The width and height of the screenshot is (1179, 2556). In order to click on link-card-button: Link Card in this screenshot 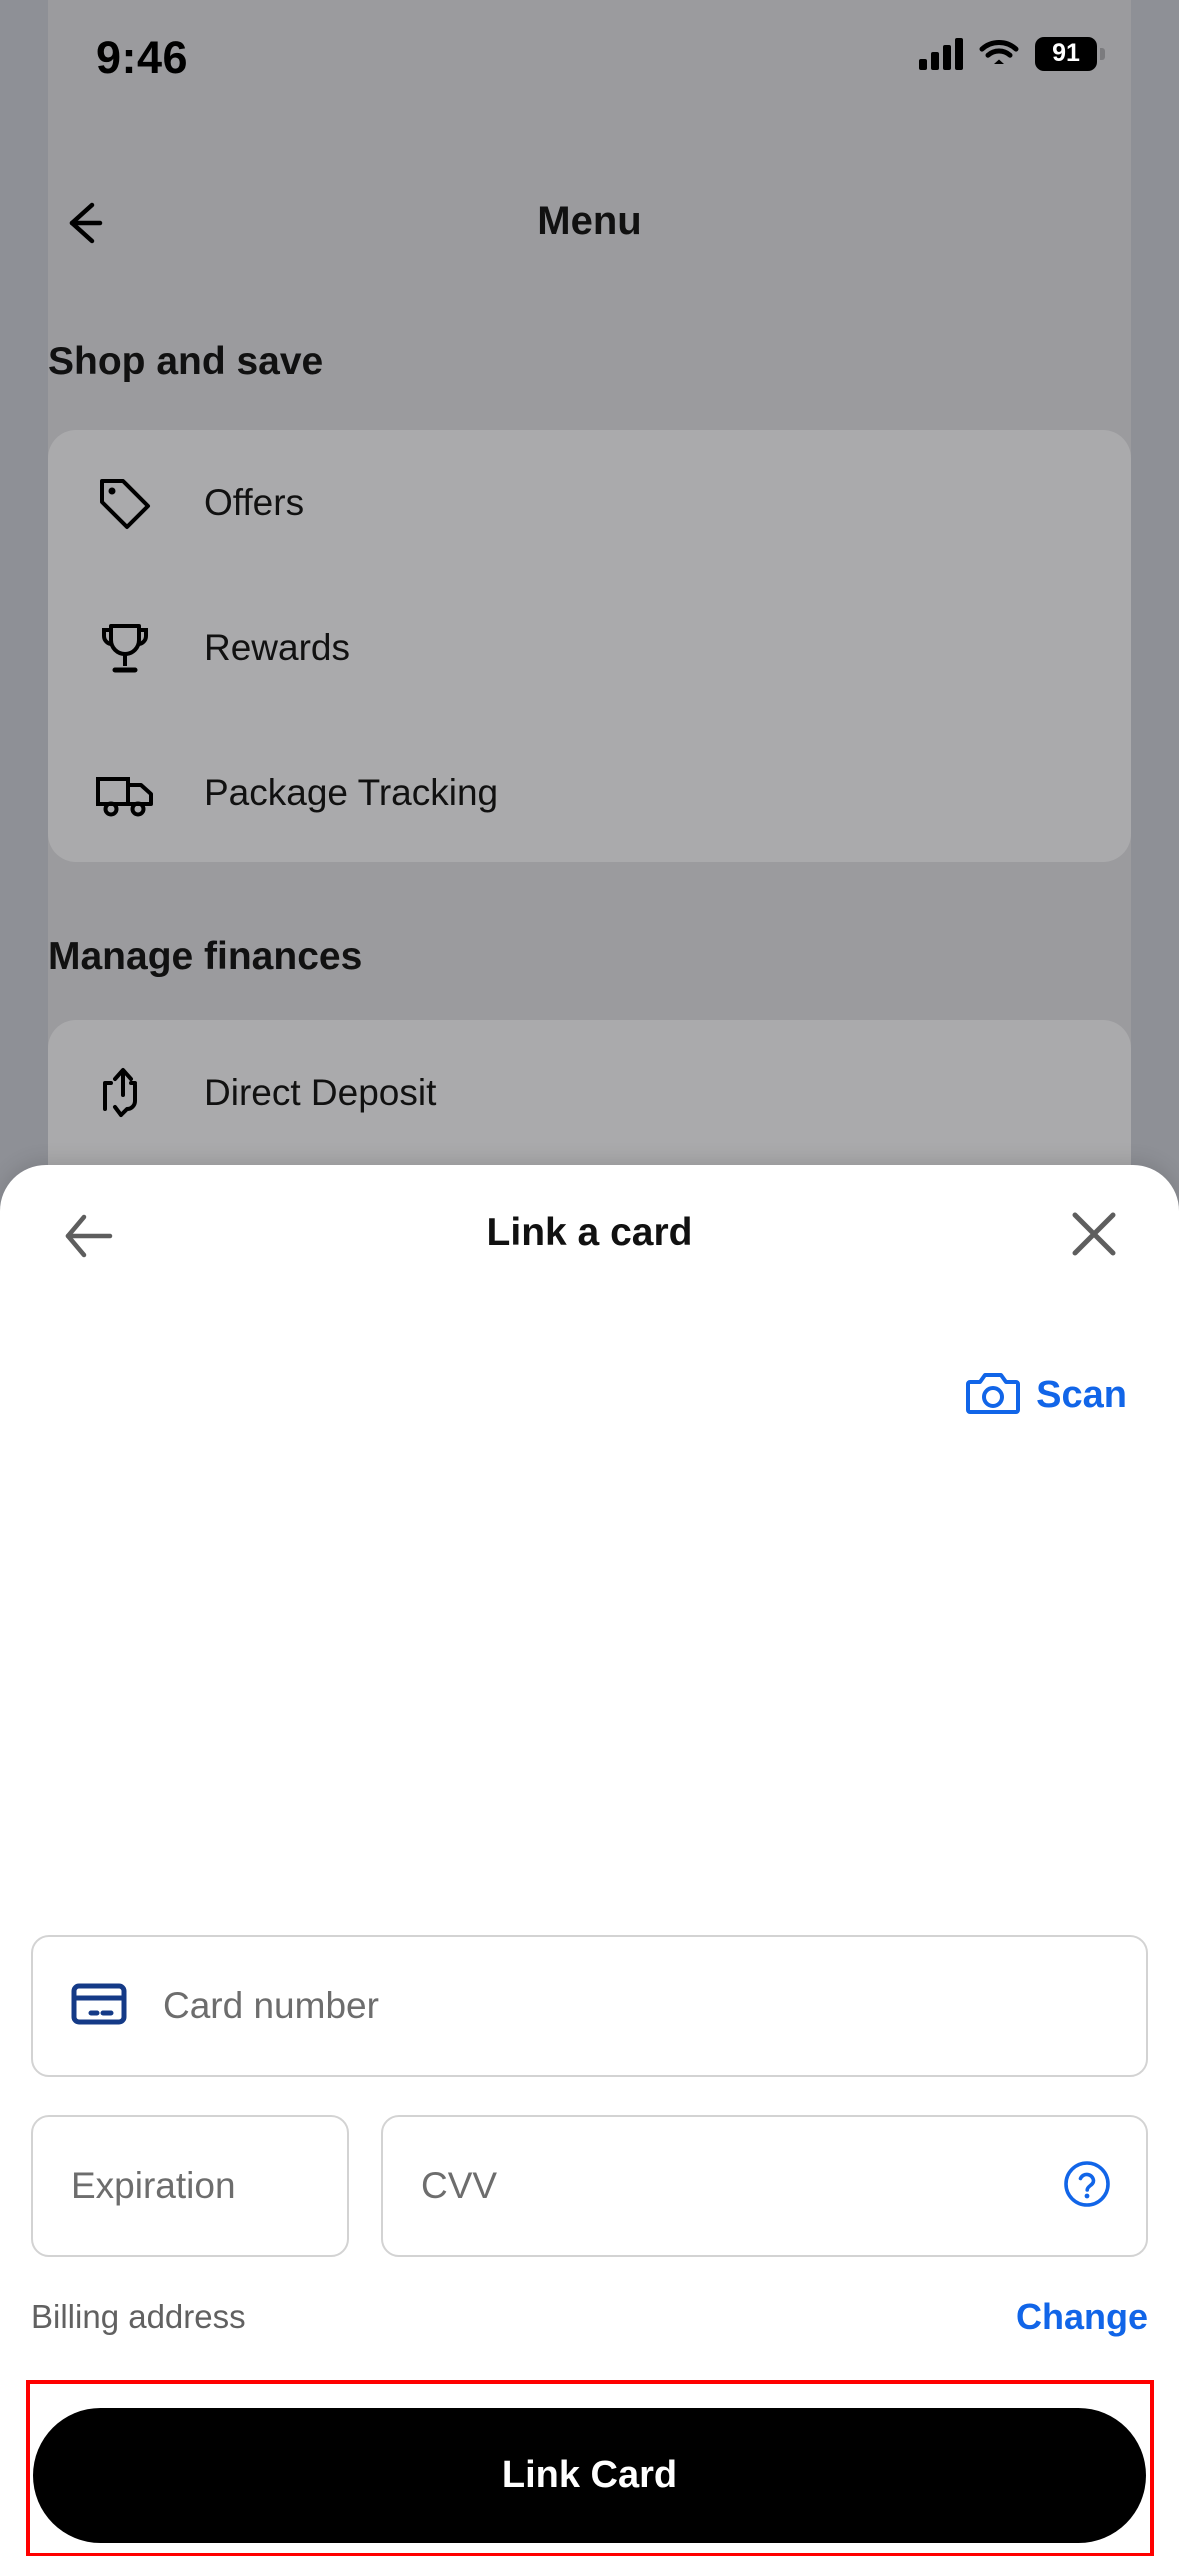, I will do `click(589, 2475)`.